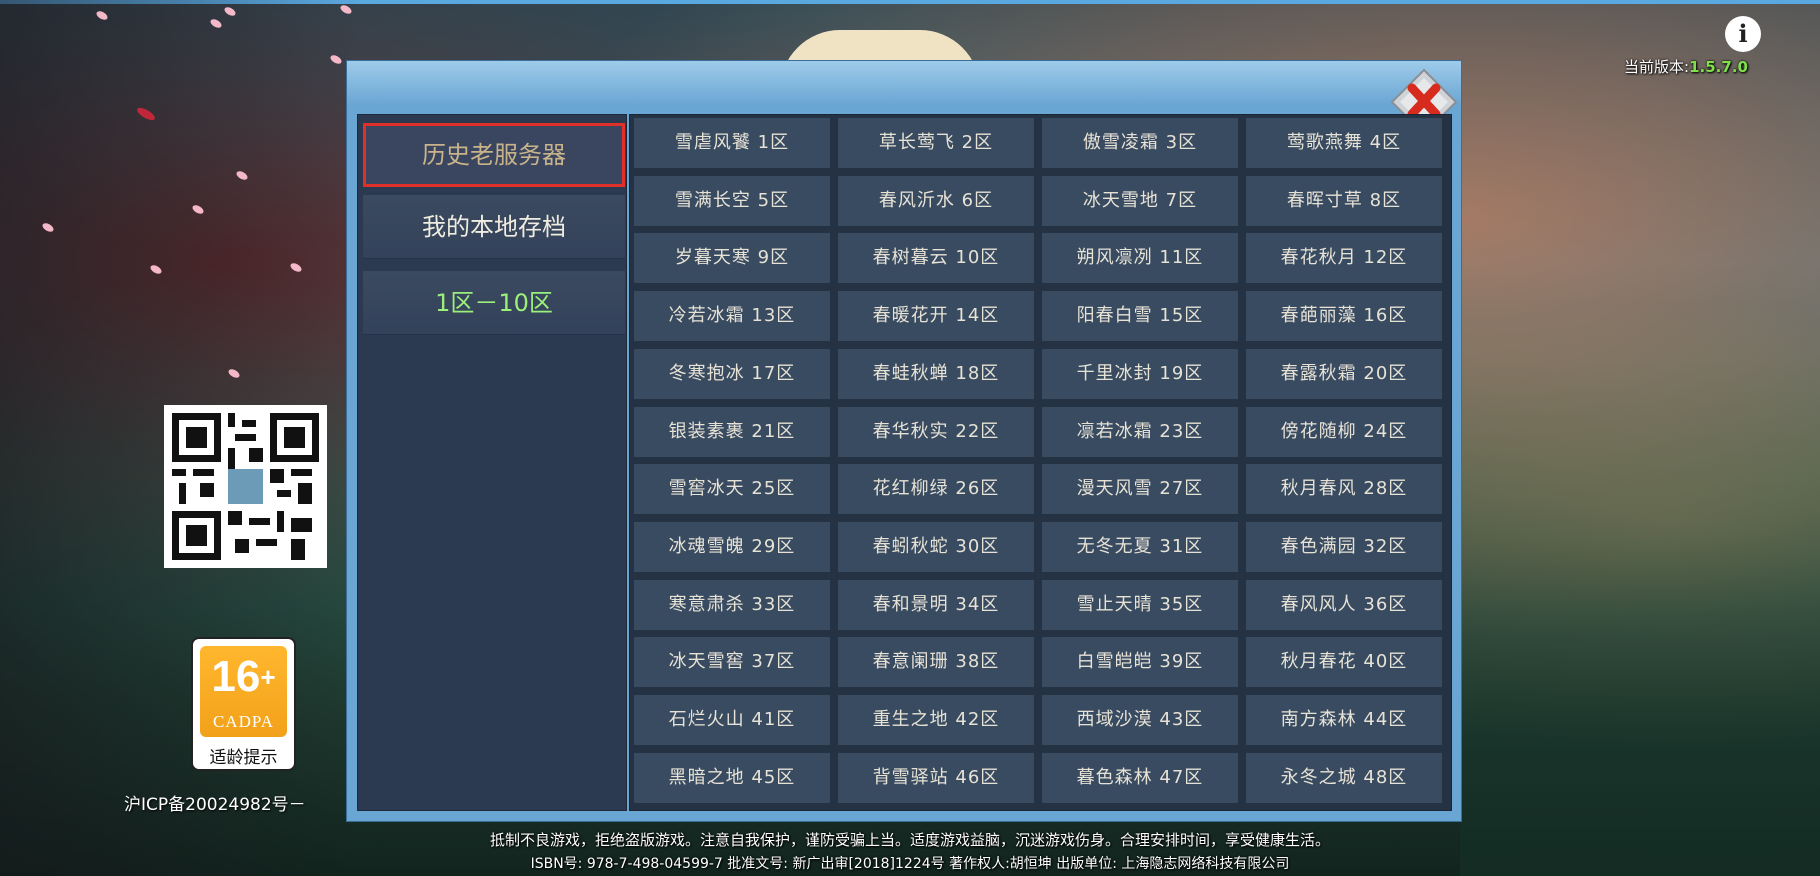  I want to click on server-button: 寒意肃杀 33区, so click(732, 604).